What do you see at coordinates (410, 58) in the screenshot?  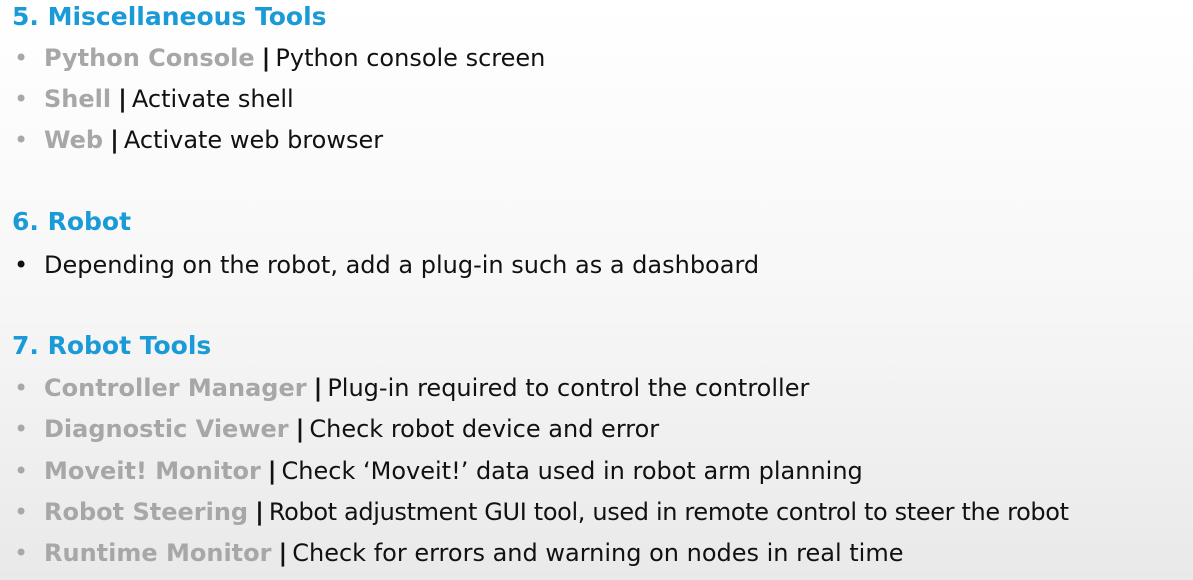 I see `item-description: Python console screen` at bounding box center [410, 58].